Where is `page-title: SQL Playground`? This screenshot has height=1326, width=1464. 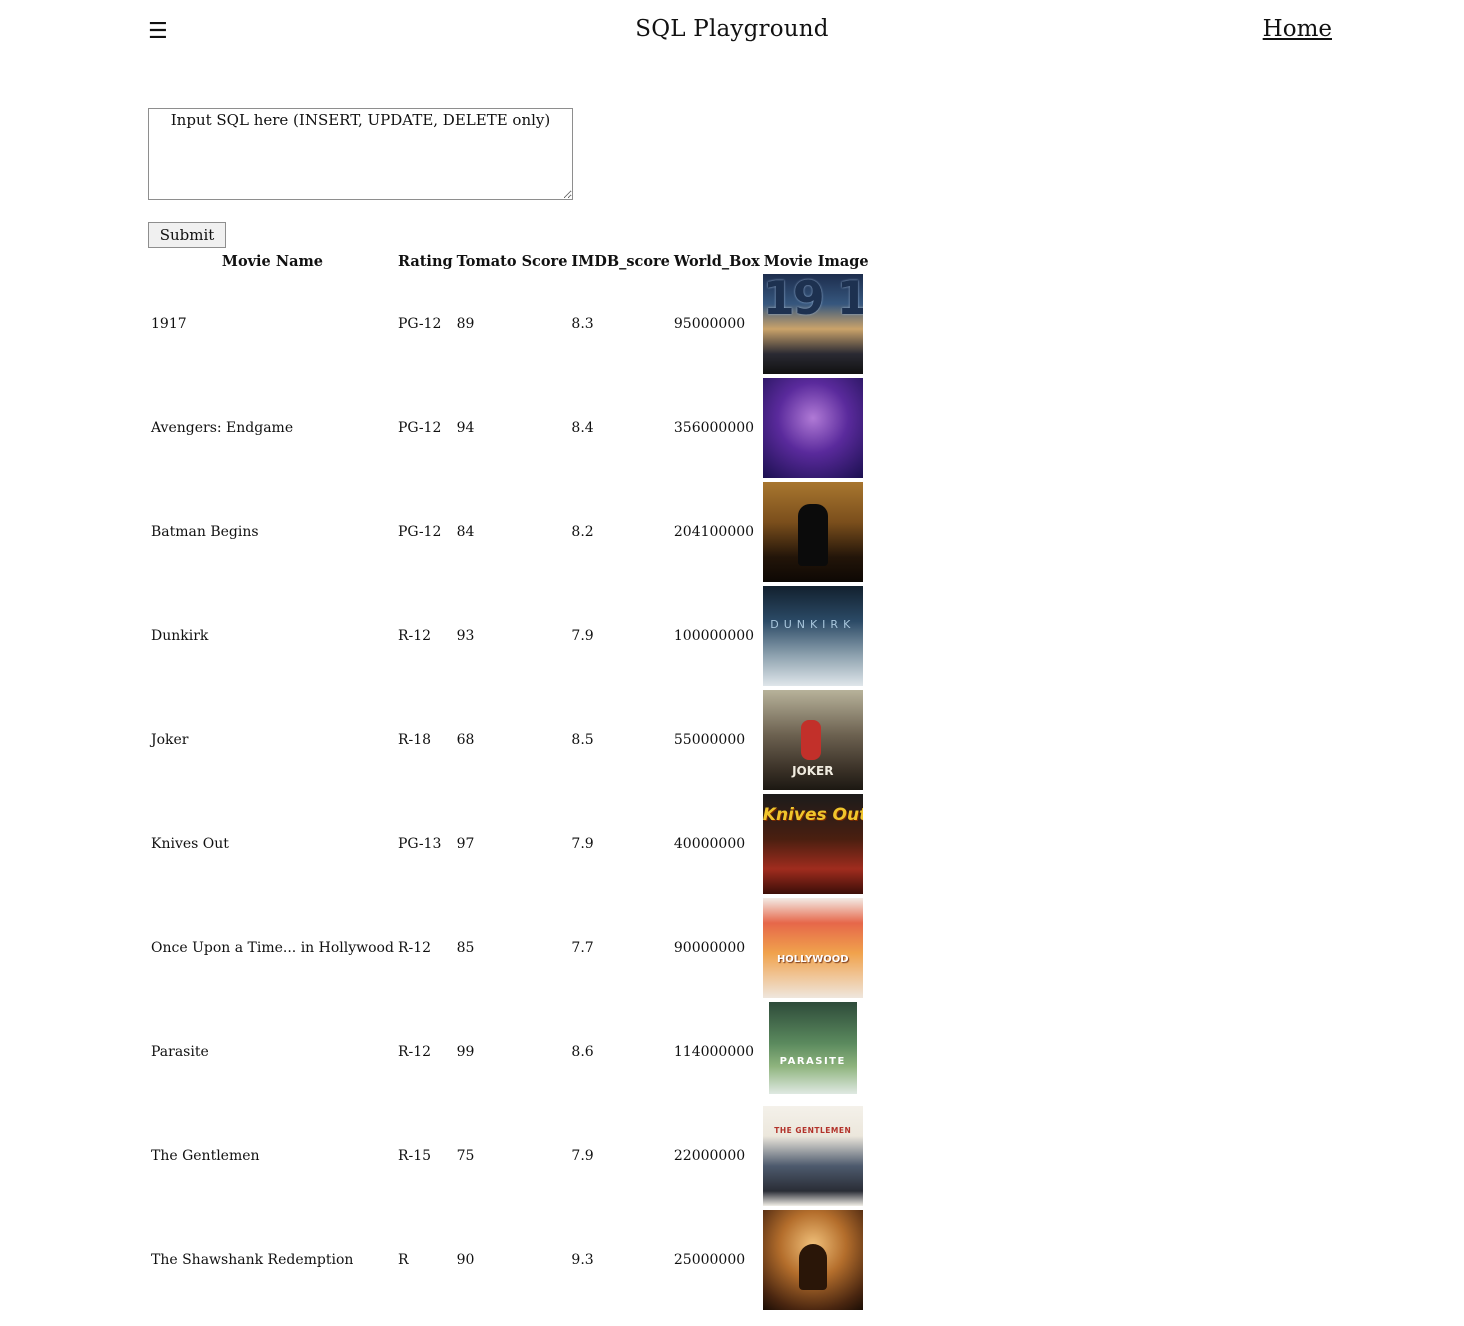 page-title: SQL Playground is located at coordinates (732, 29).